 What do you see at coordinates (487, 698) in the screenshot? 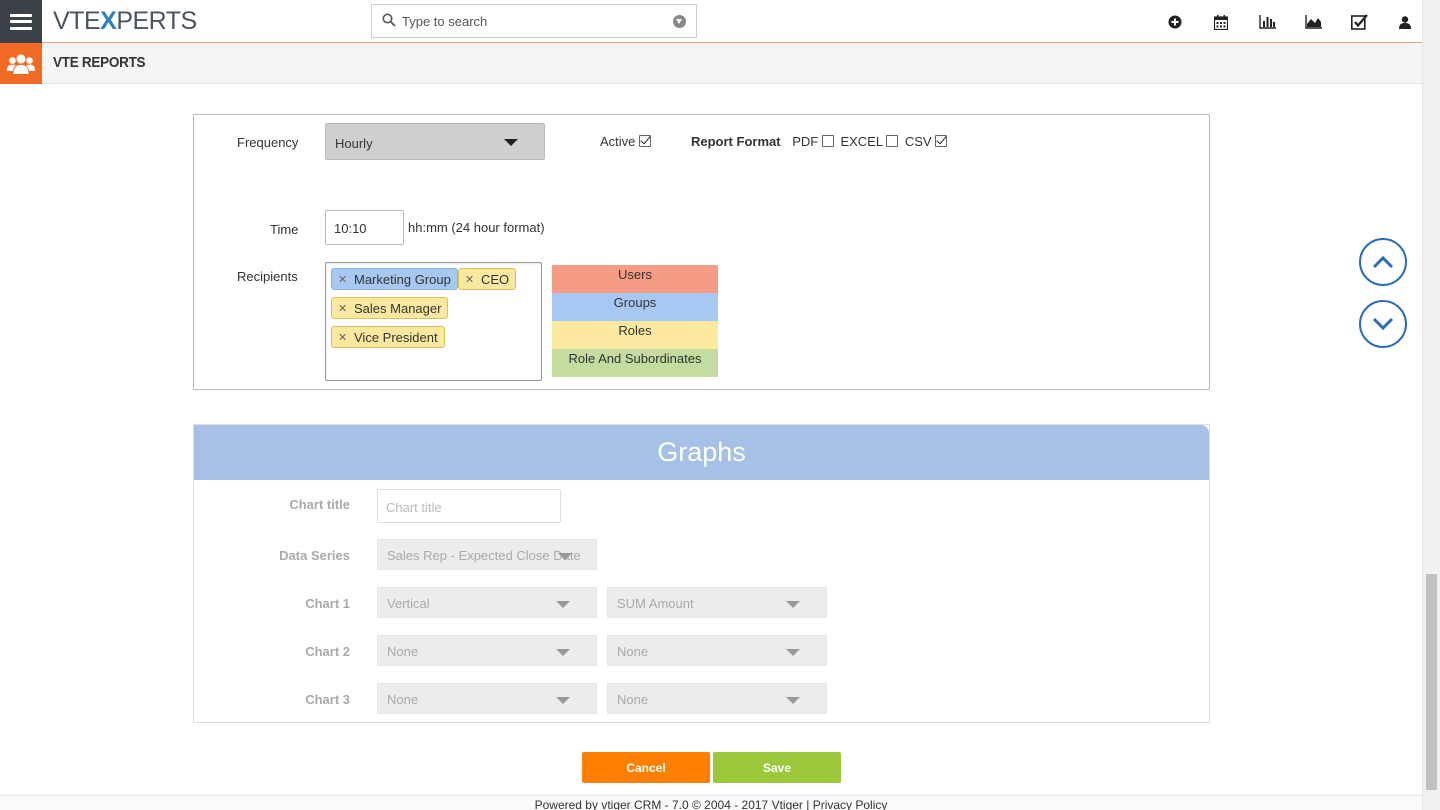
I see `chart-3-type-select: None` at bounding box center [487, 698].